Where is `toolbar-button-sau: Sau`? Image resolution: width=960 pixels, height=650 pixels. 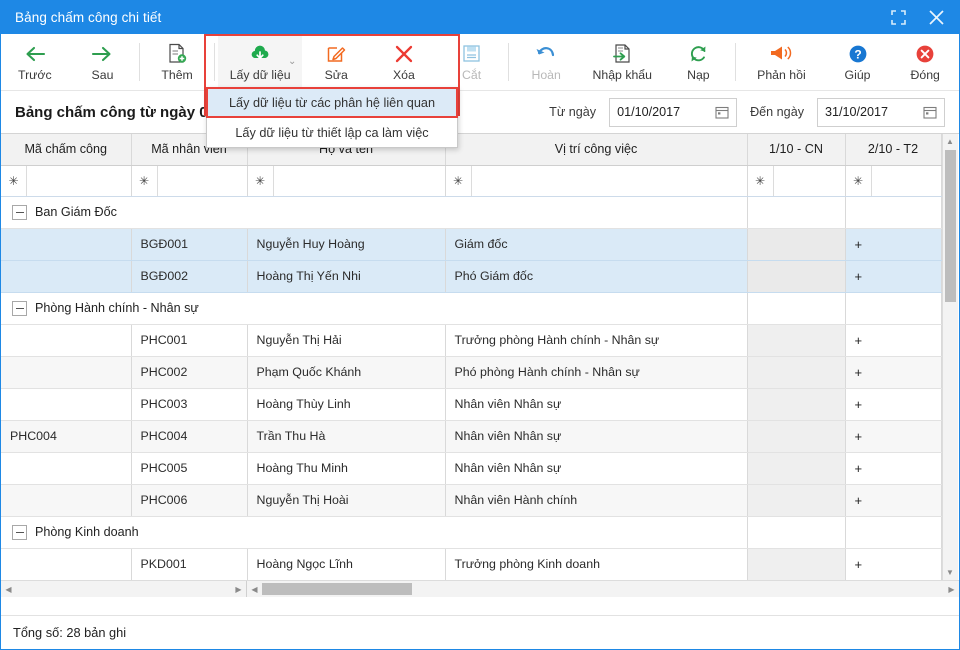 toolbar-button-sau: Sau is located at coordinates (103, 62).